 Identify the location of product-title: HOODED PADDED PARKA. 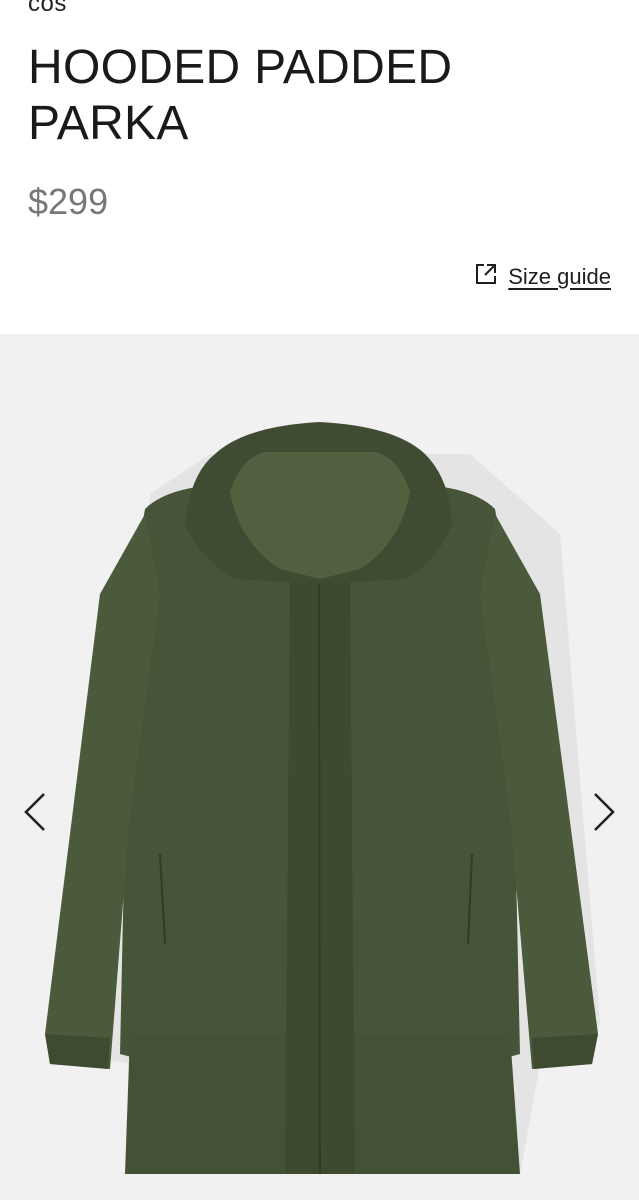
(240, 95).